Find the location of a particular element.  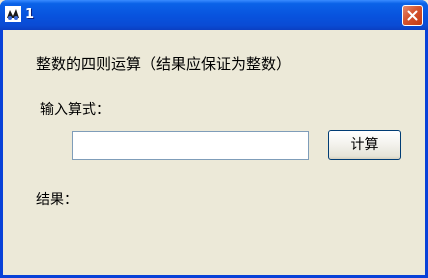

window-title: 1 is located at coordinates (30, 14).